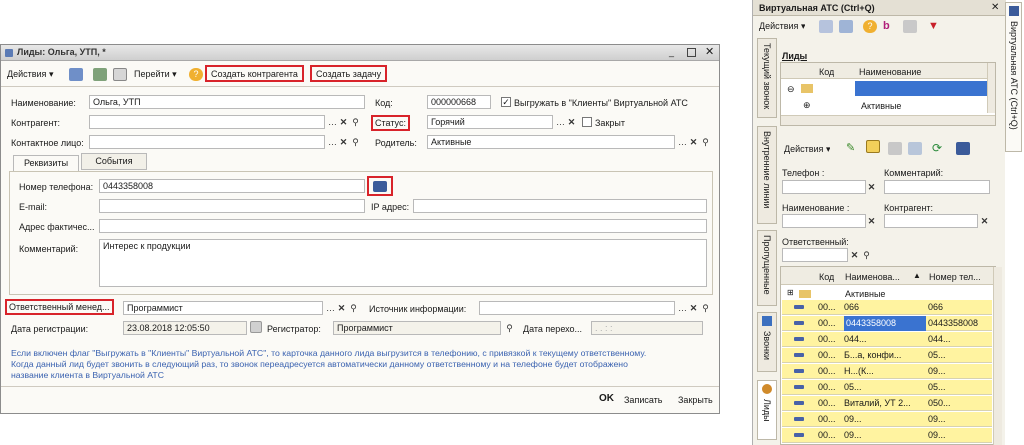 This screenshot has height=445, width=1024. What do you see at coordinates (815, 255) in the screenshot?
I see `filter-responsible-input` at bounding box center [815, 255].